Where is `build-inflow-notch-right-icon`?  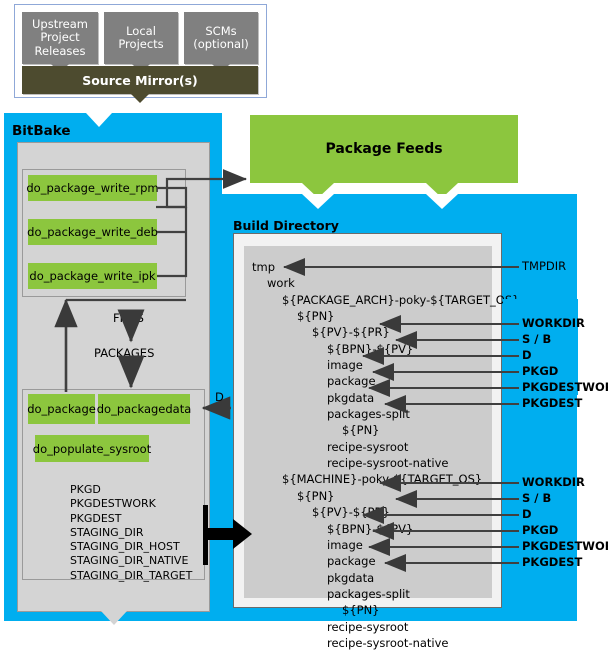 build-inflow-notch-right-icon is located at coordinates (442, 201).